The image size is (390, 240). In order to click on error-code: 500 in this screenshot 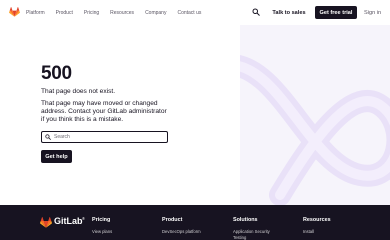, I will do `click(56, 73)`.